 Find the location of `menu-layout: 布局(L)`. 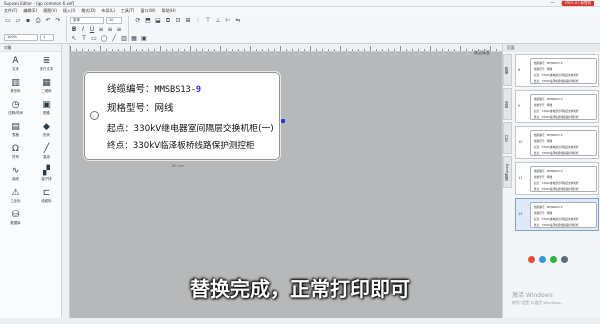

menu-layout: 布局(L) is located at coordinates (108, 10).